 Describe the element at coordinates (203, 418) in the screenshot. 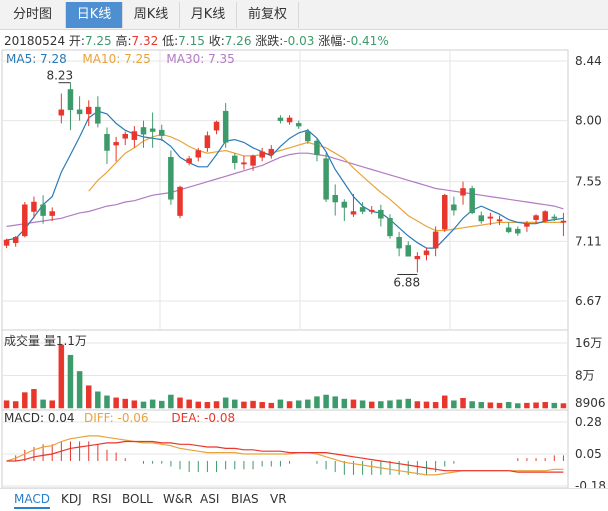

I see `macd-legend-item: DEA: -0.08` at that location.